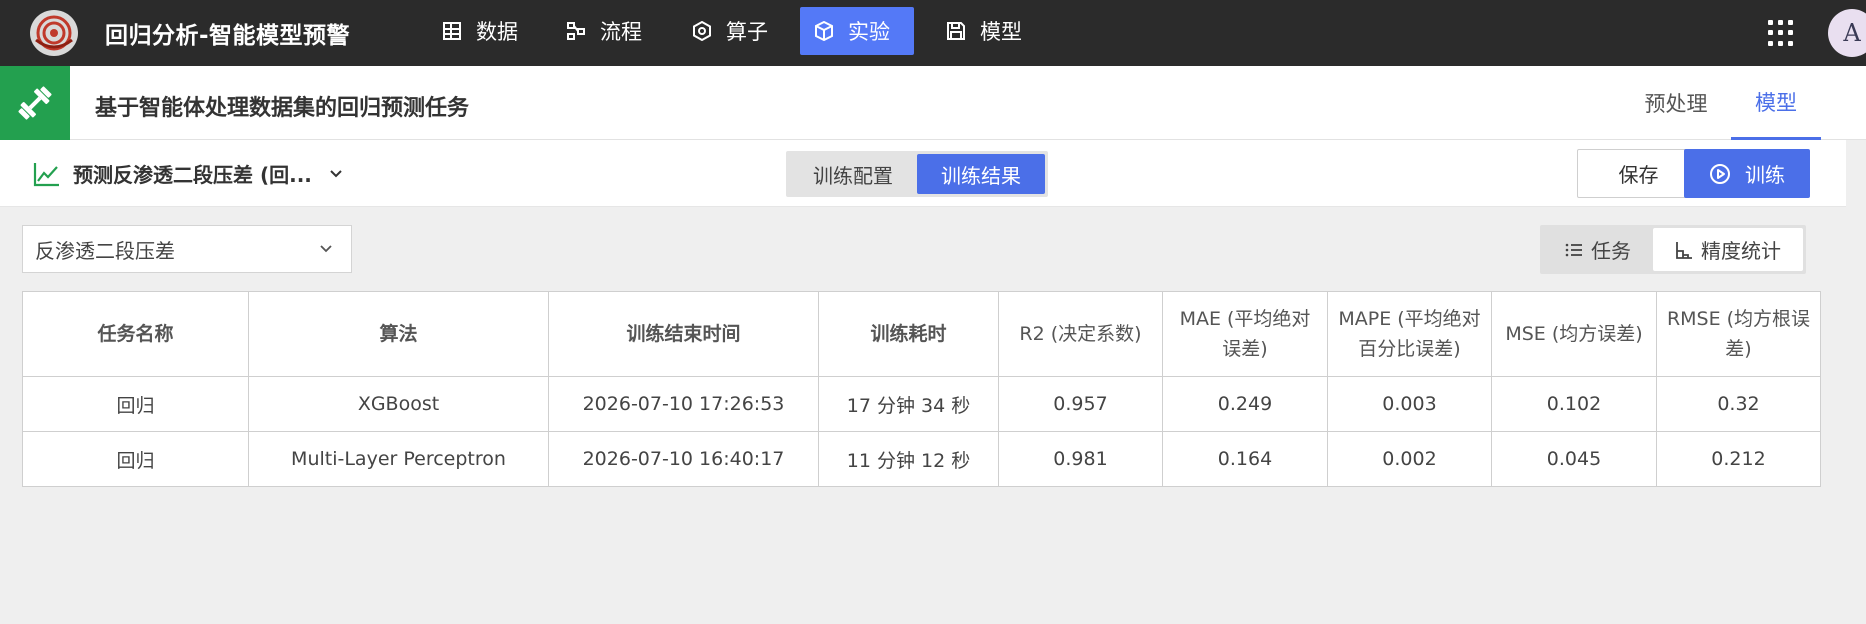 This screenshot has height=624, width=1866. I want to click on target-filter-select: 反渗透二段压差, so click(187, 249).